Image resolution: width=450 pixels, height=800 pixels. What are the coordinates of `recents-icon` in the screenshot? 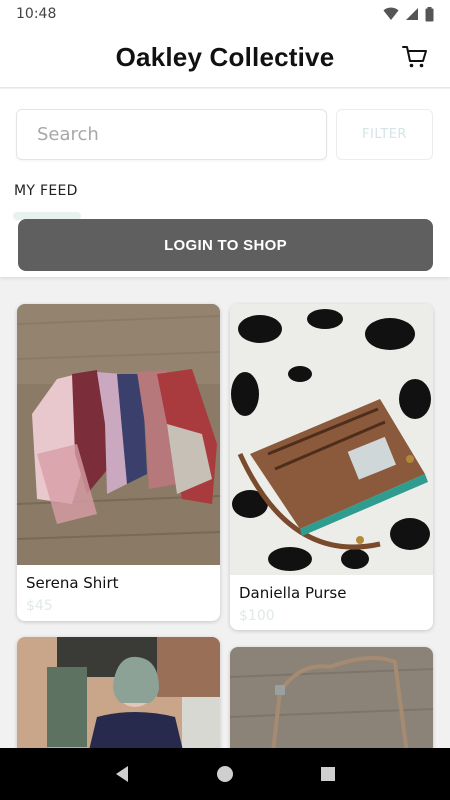 It's located at (328, 774).